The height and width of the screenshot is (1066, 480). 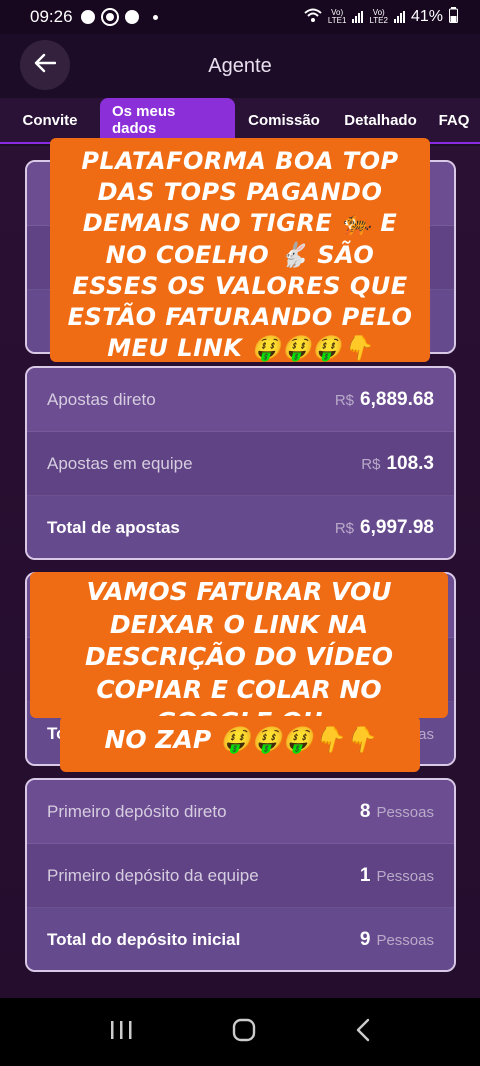 I want to click on home-icon, so click(x=244, y=1032).